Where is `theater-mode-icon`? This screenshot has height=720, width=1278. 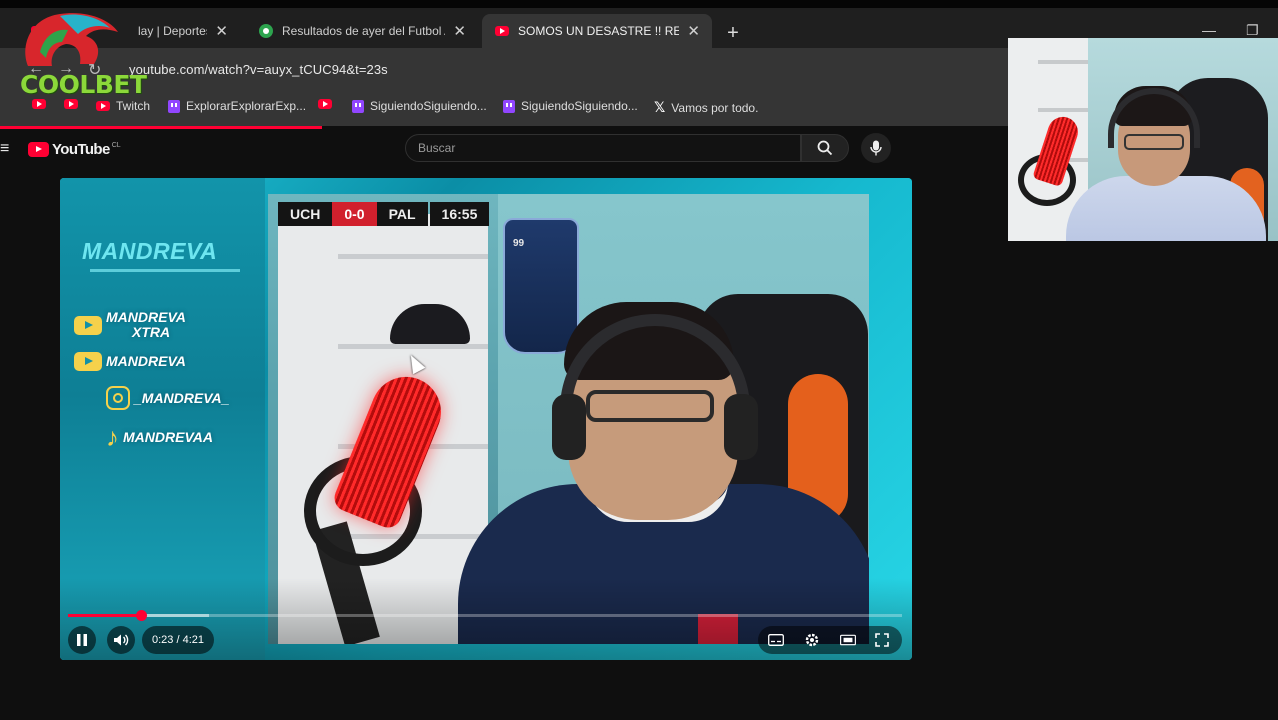 theater-mode-icon is located at coordinates (848, 640).